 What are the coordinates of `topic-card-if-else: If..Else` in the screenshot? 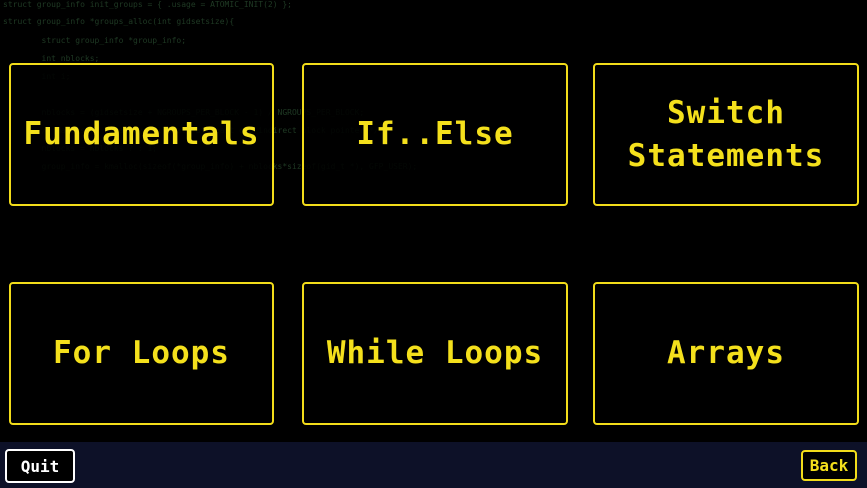 It's located at (435, 134).